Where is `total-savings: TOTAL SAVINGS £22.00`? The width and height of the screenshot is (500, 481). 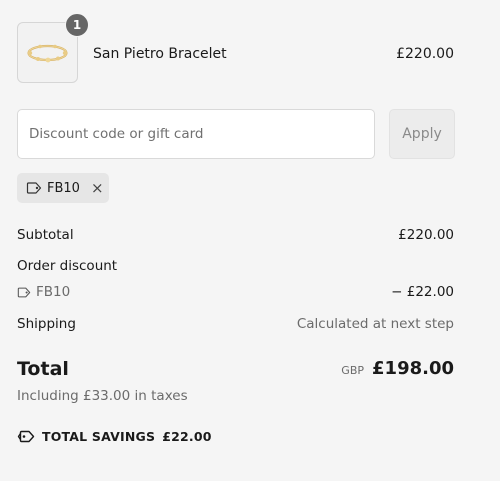 total-savings: TOTAL SAVINGS £22.00 is located at coordinates (114, 436).